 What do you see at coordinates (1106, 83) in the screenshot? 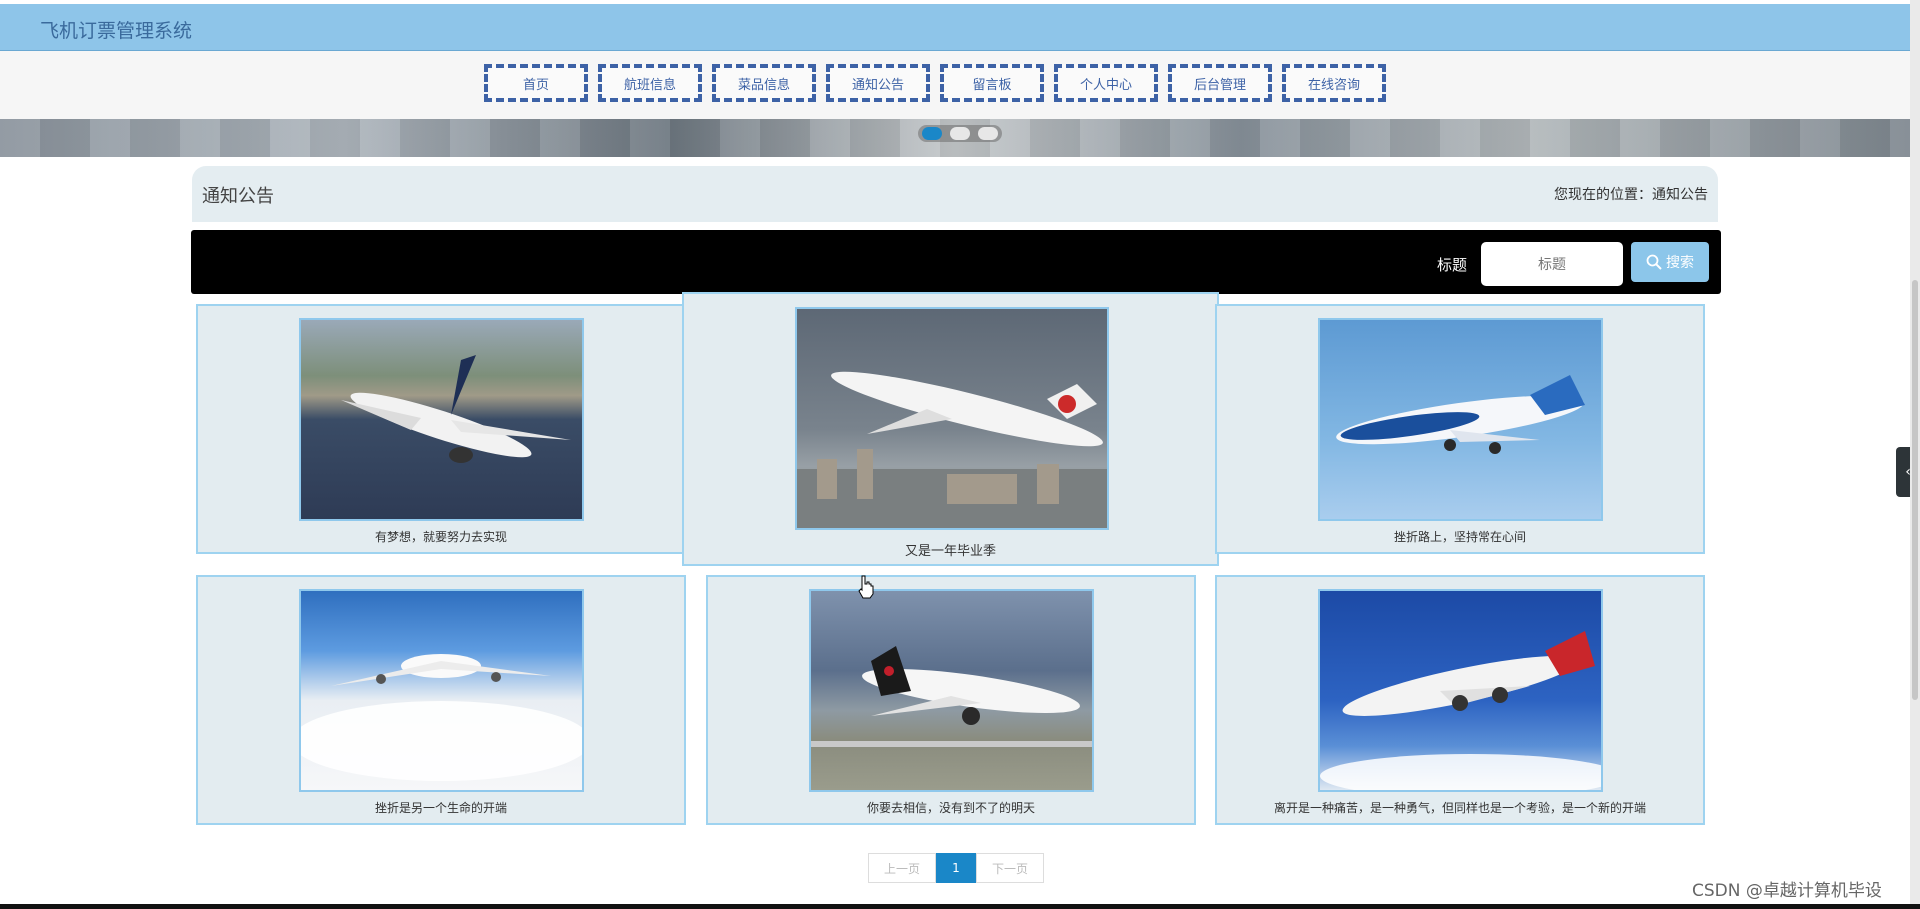
I see `nav-item-profile: 个人中心` at bounding box center [1106, 83].